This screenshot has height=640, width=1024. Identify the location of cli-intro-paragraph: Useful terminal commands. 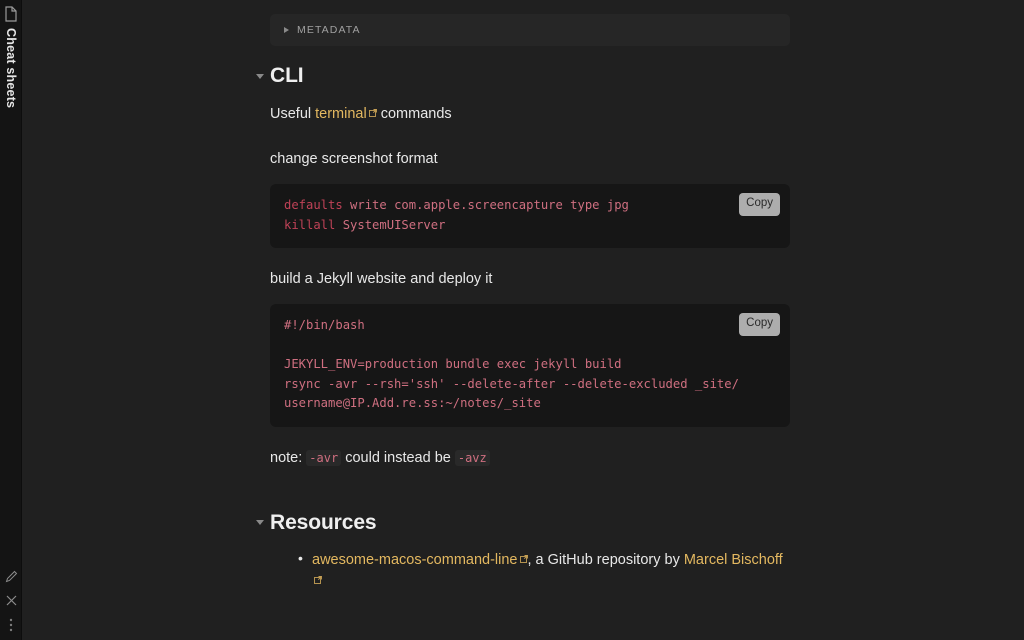
(530, 113).